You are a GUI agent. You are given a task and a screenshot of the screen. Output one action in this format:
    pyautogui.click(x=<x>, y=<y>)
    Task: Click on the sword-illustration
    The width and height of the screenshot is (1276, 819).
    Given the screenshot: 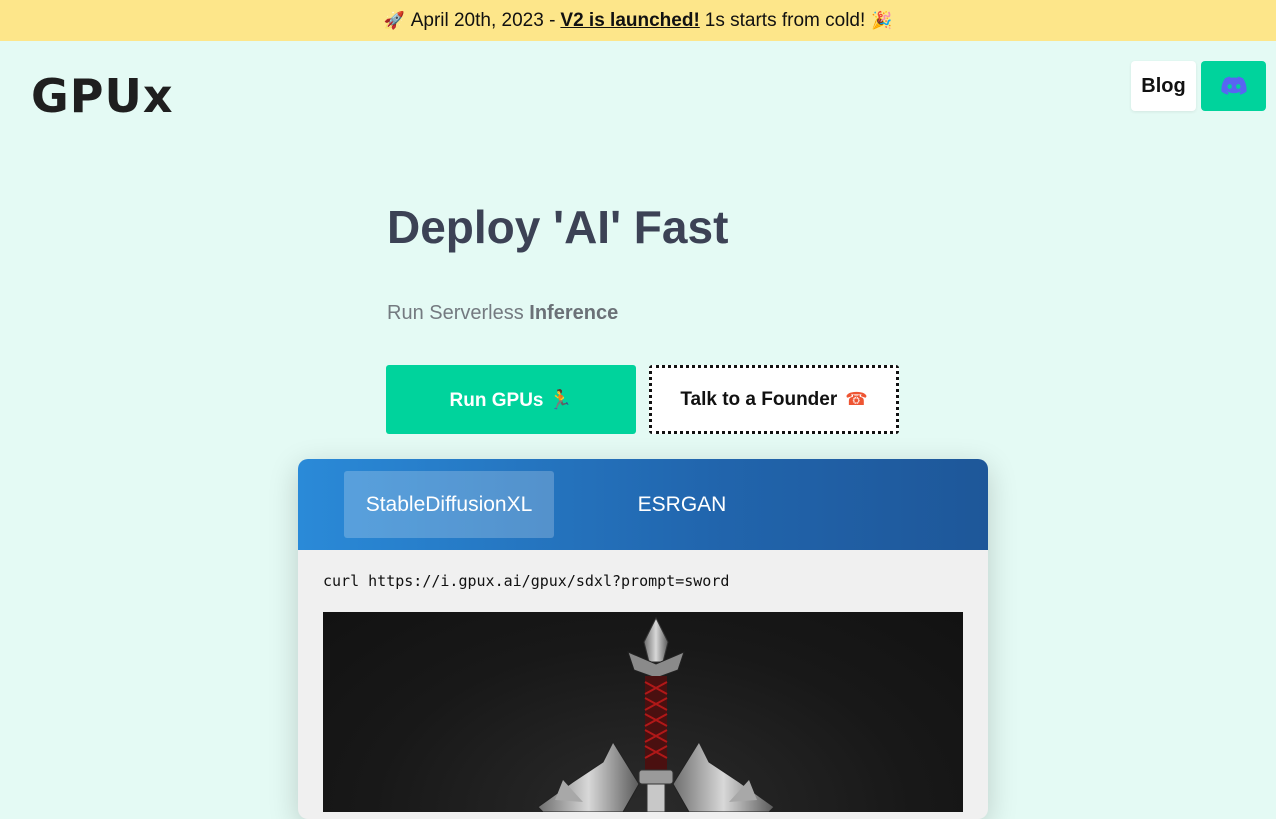 What is the action you would take?
    pyautogui.click(x=656, y=714)
    